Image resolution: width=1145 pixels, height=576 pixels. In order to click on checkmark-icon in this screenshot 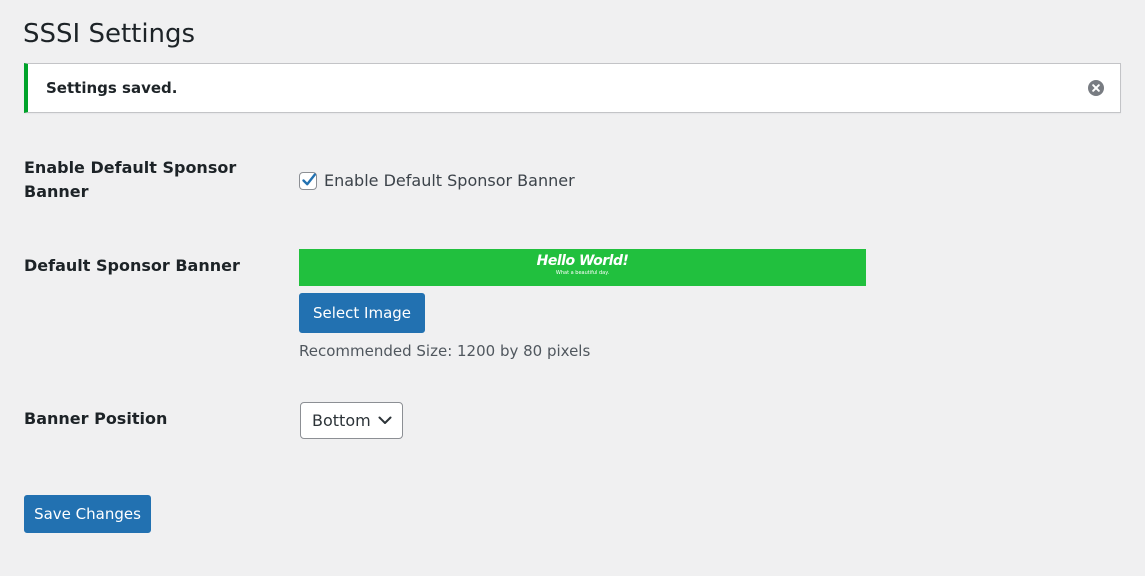, I will do `click(309, 179)`.